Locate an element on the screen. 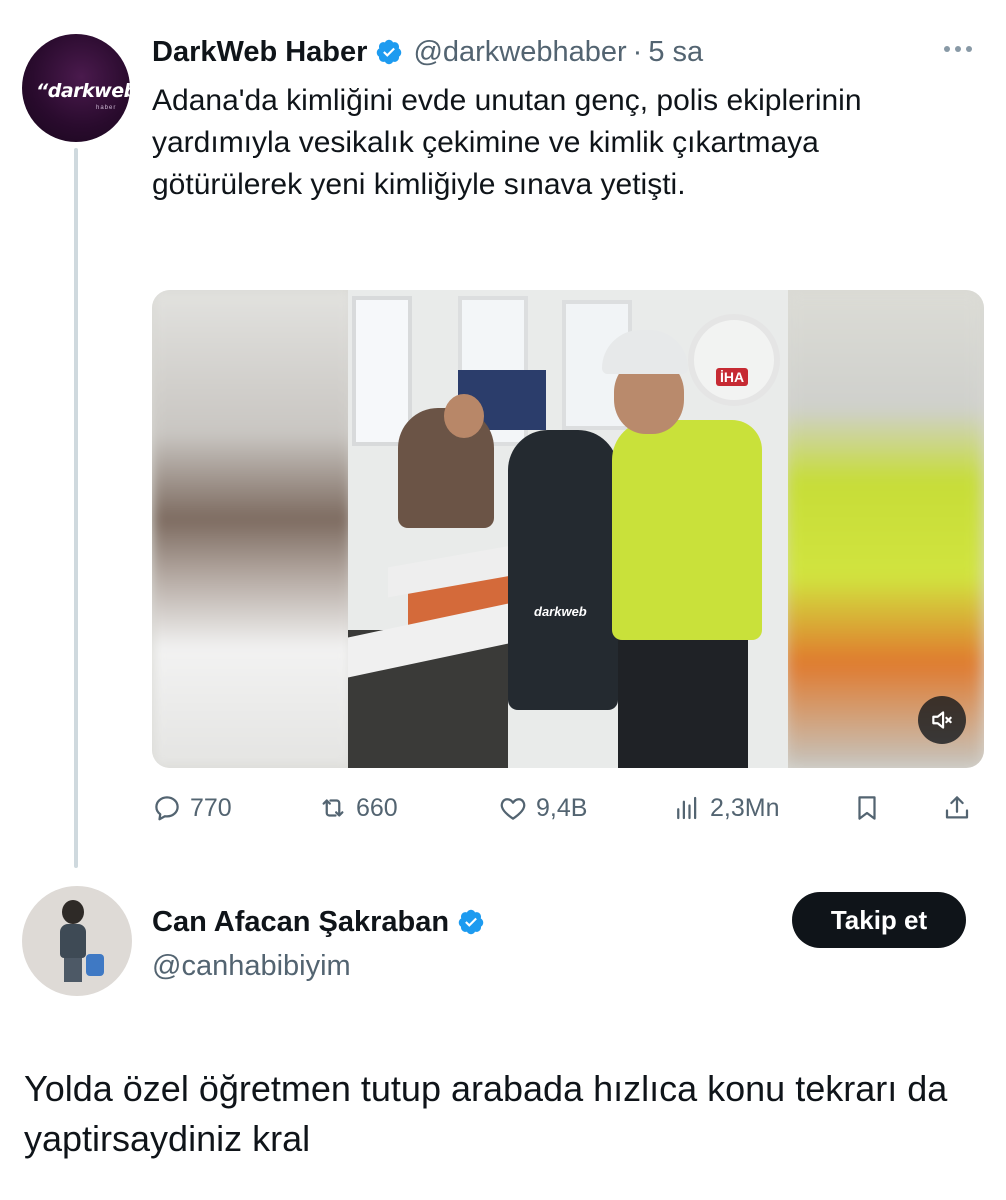 The width and height of the screenshot is (1006, 1200). video-blur-right is located at coordinates (884, 529).